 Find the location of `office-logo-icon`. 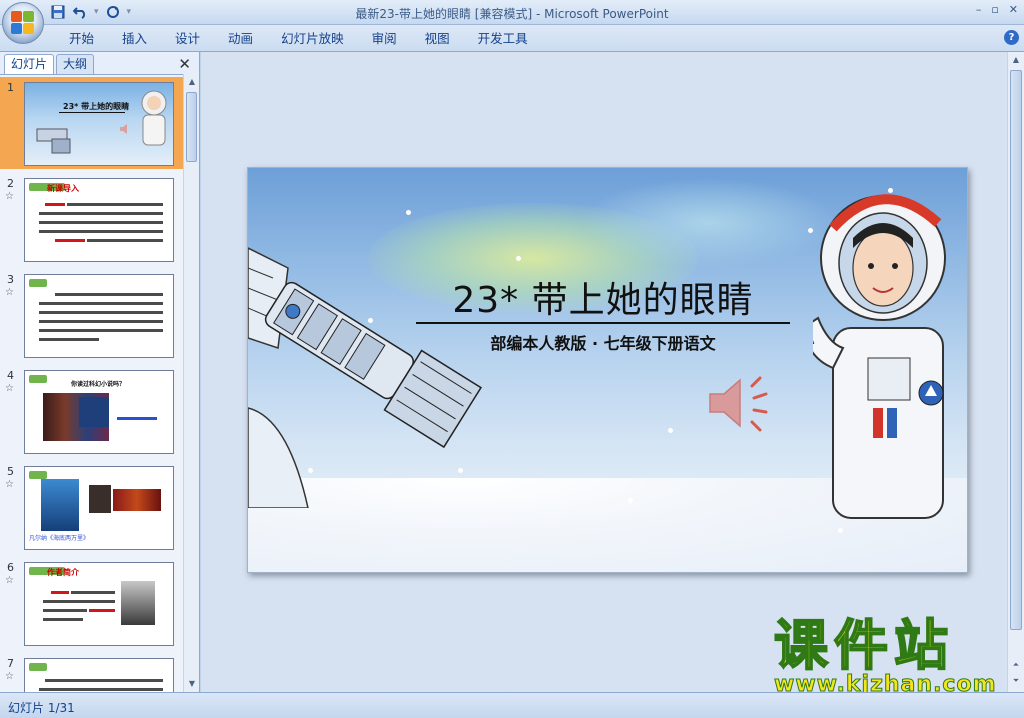

office-logo-icon is located at coordinates (23, 23).